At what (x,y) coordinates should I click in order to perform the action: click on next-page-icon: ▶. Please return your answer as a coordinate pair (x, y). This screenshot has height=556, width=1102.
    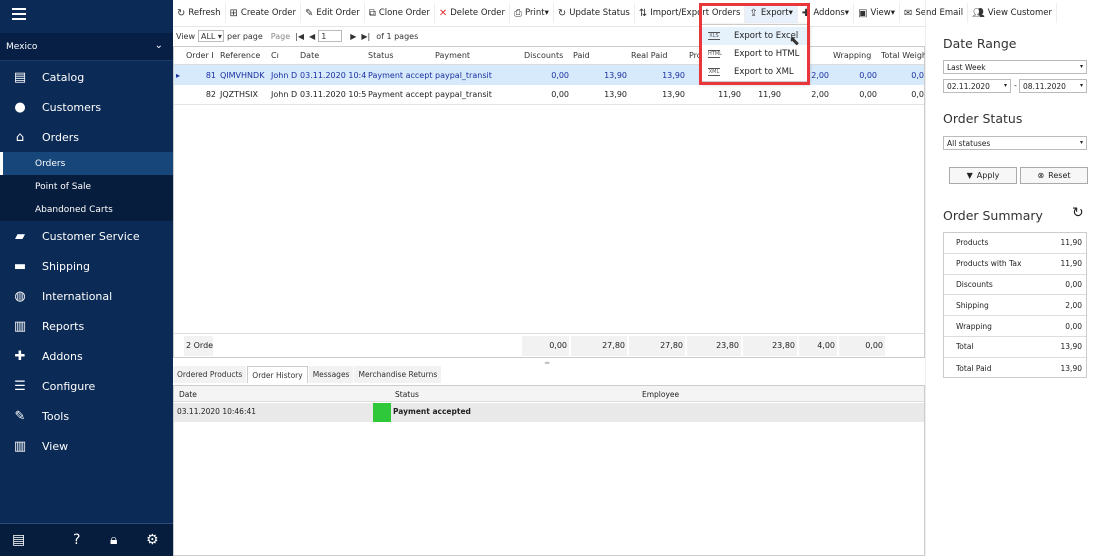
    Looking at the image, I should click on (353, 36).